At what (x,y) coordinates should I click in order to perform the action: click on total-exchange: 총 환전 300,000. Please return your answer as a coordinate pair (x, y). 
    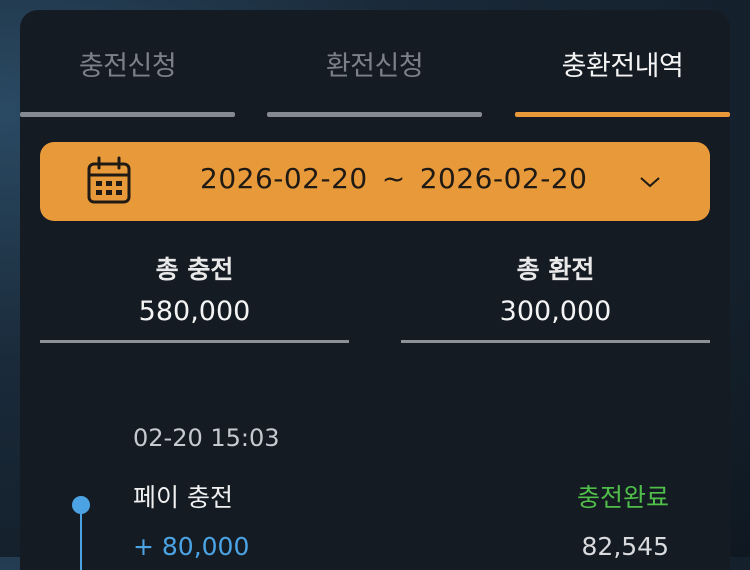
    Looking at the image, I should click on (555, 290).